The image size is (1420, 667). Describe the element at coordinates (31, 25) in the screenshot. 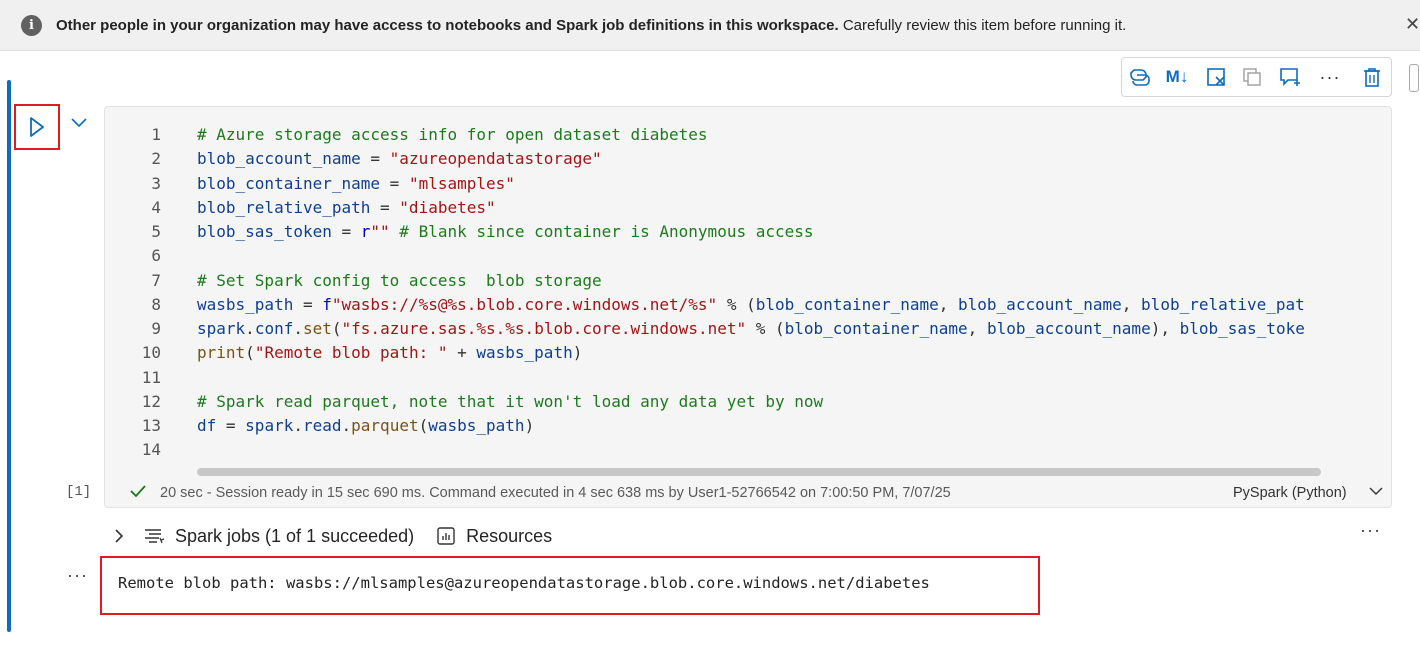

I see `info-icon: i` at that location.